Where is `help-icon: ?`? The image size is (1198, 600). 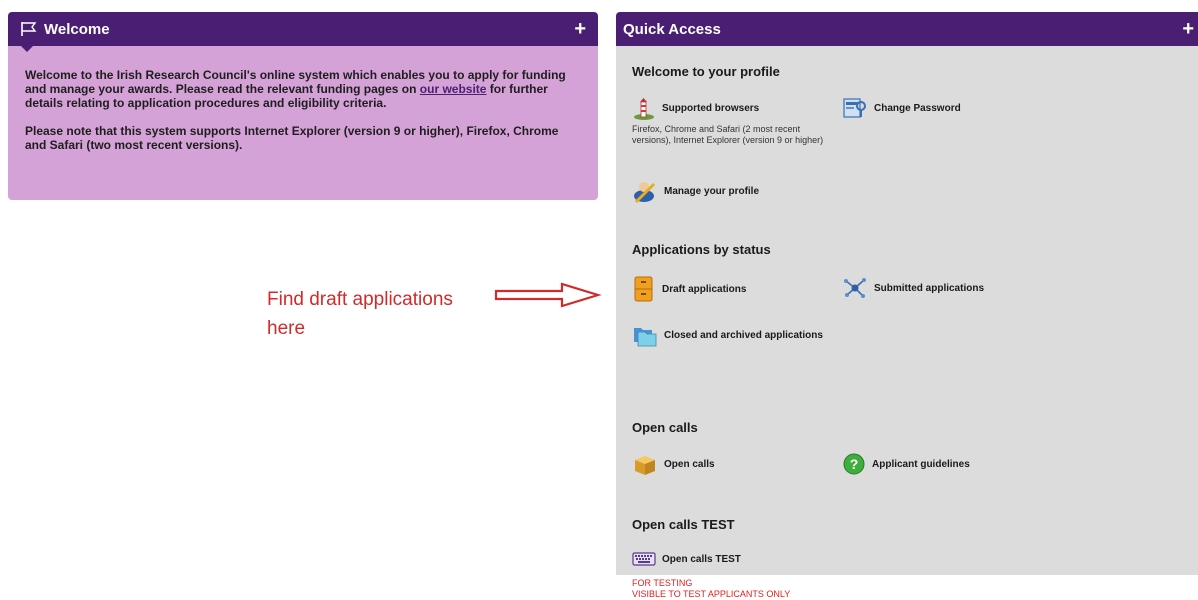
help-icon: ? is located at coordinates (854, 464).